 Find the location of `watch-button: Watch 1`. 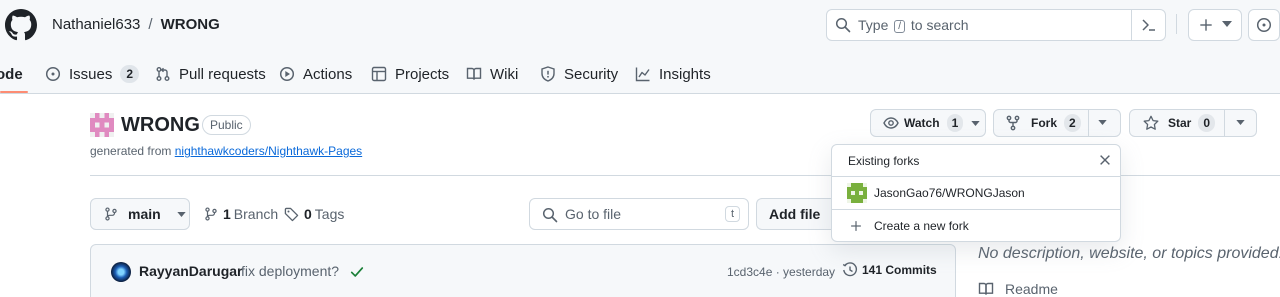

watch-button: Watch 1 is located at coordinates (928, 123).